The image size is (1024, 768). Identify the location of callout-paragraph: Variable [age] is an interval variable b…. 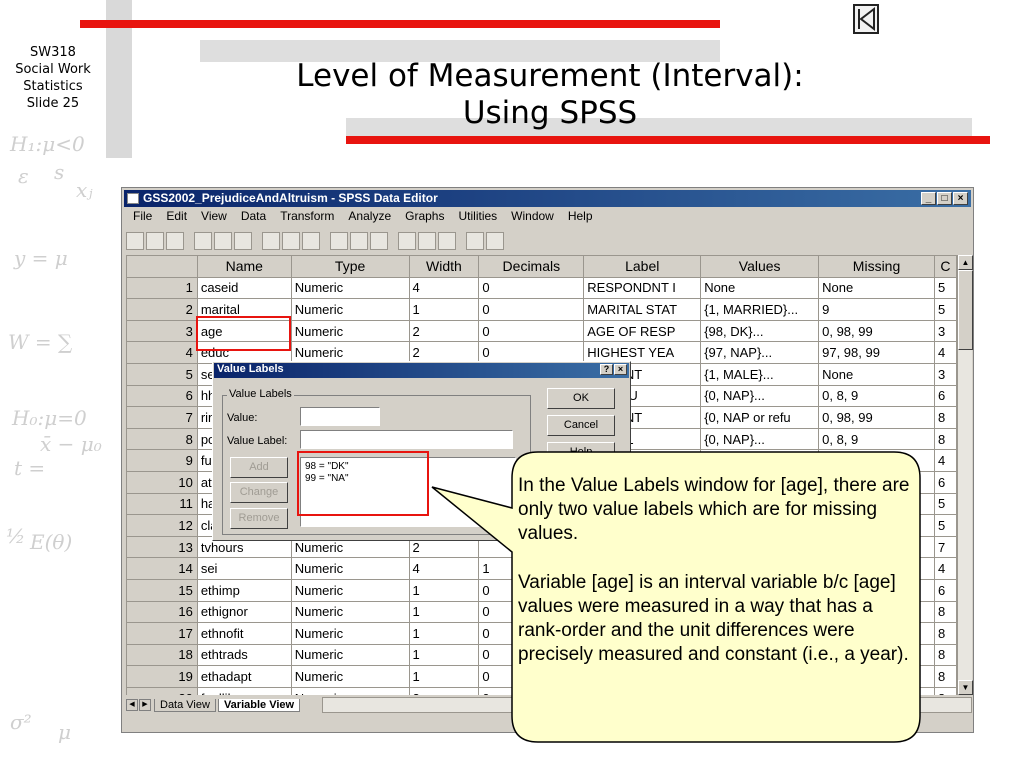
(713, 618).